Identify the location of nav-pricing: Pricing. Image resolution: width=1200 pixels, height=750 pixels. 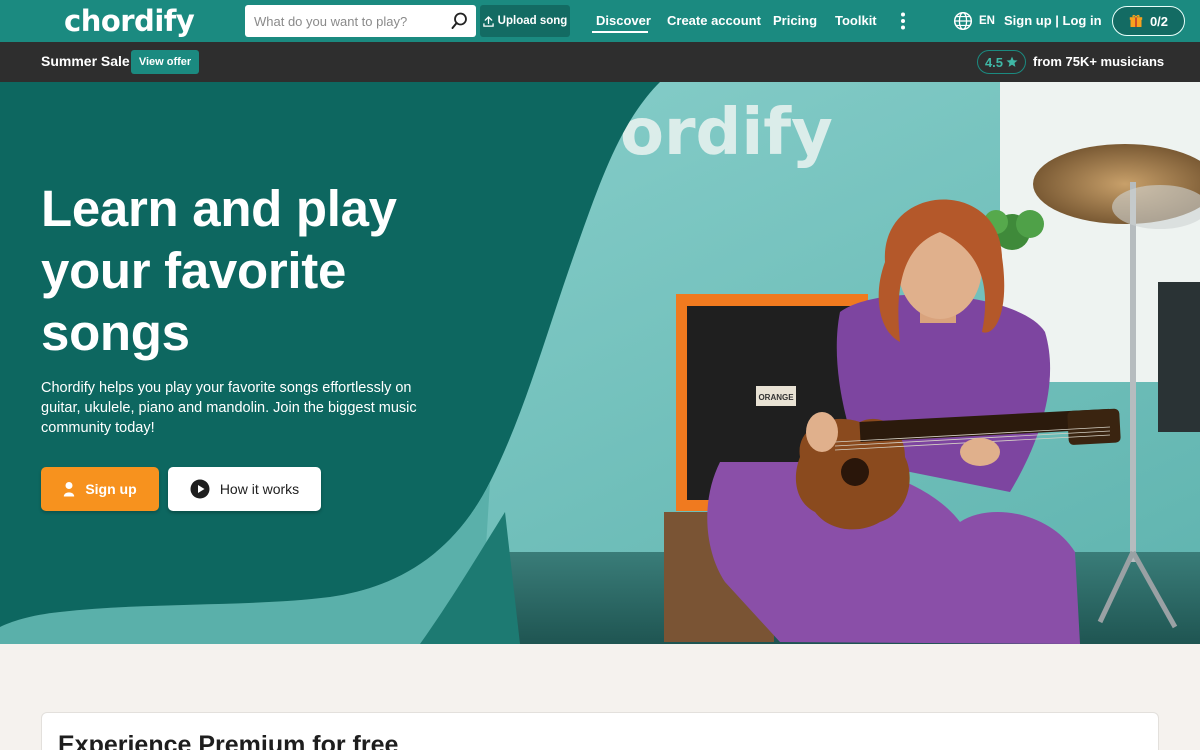
(795, 20).